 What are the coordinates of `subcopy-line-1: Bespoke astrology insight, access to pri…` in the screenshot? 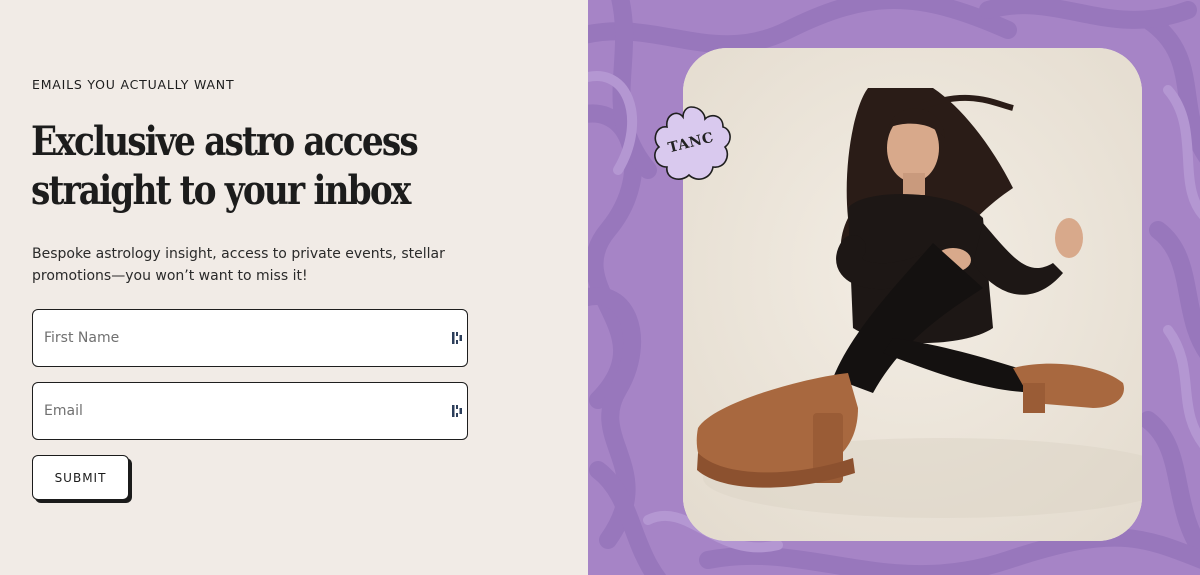 It's located at (238, 254).